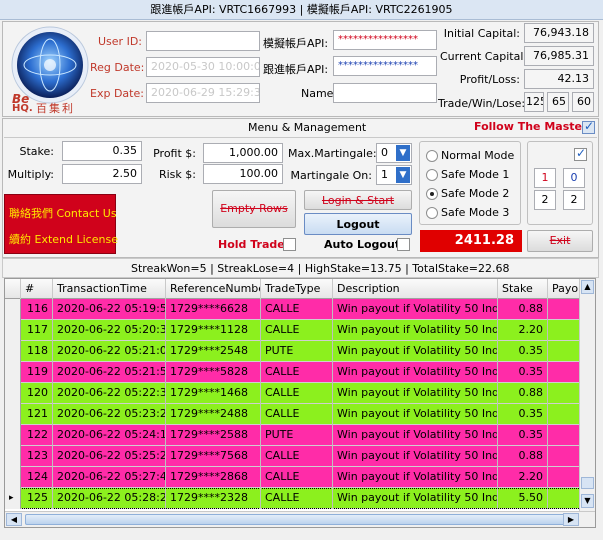  What do you see at coordinates (109, 289) in the screenshot?
I see `col-header-time: TransactionTime` at bounding box center [109, 289].